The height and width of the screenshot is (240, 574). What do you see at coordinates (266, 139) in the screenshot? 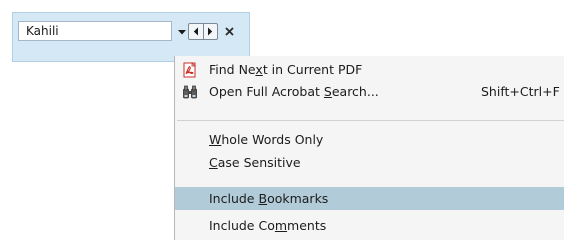
I see `menu-item-label: Whole Words Only` at bounding box center [266, 139].